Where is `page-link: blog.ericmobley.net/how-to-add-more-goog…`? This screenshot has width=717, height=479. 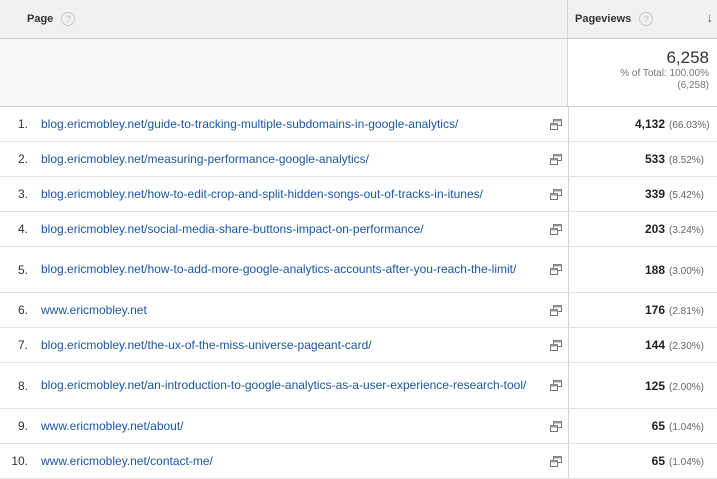 page-link: blog.ericmobley.net/how-to-add-more-goog… is located at coordinates (292, 269).